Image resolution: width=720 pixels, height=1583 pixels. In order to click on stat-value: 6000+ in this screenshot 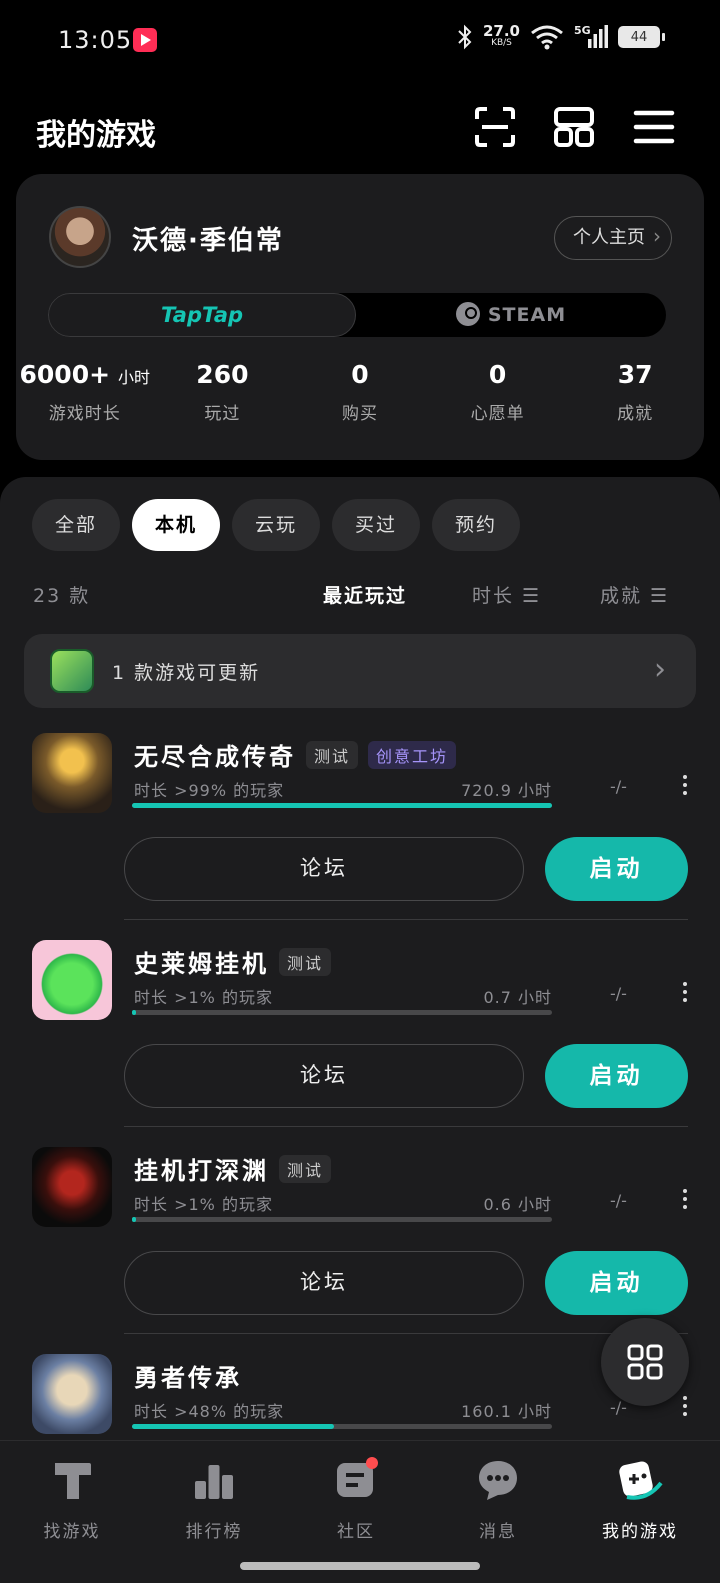, I will do `click(65, 374)`.